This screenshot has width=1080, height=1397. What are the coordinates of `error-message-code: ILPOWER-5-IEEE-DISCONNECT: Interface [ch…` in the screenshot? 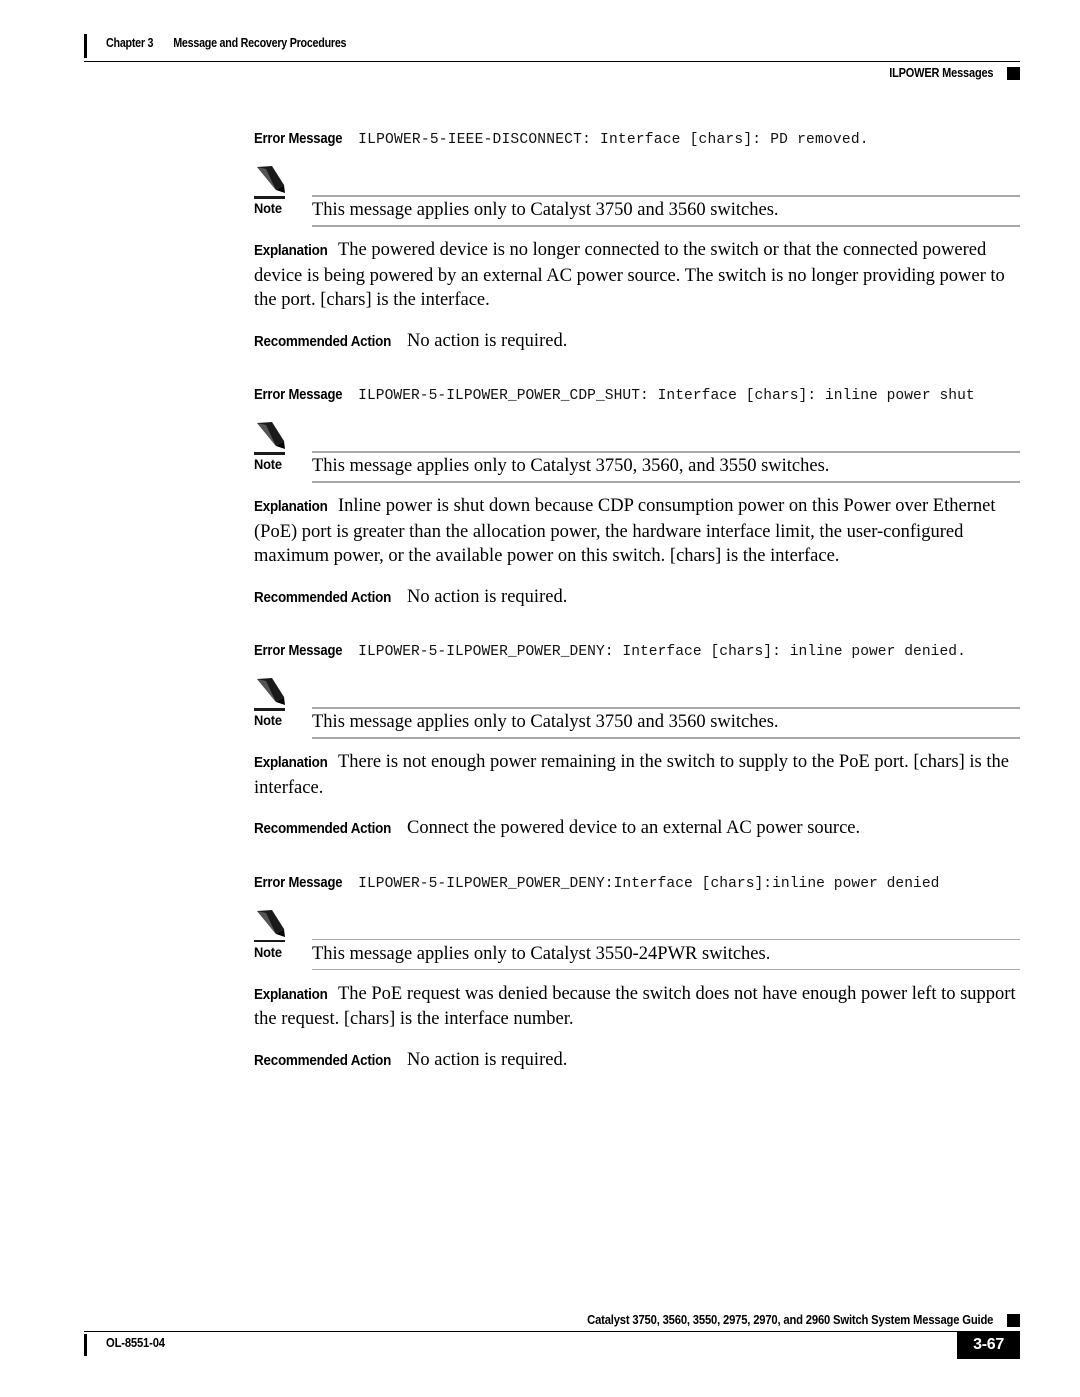 It's located at (613, 140).